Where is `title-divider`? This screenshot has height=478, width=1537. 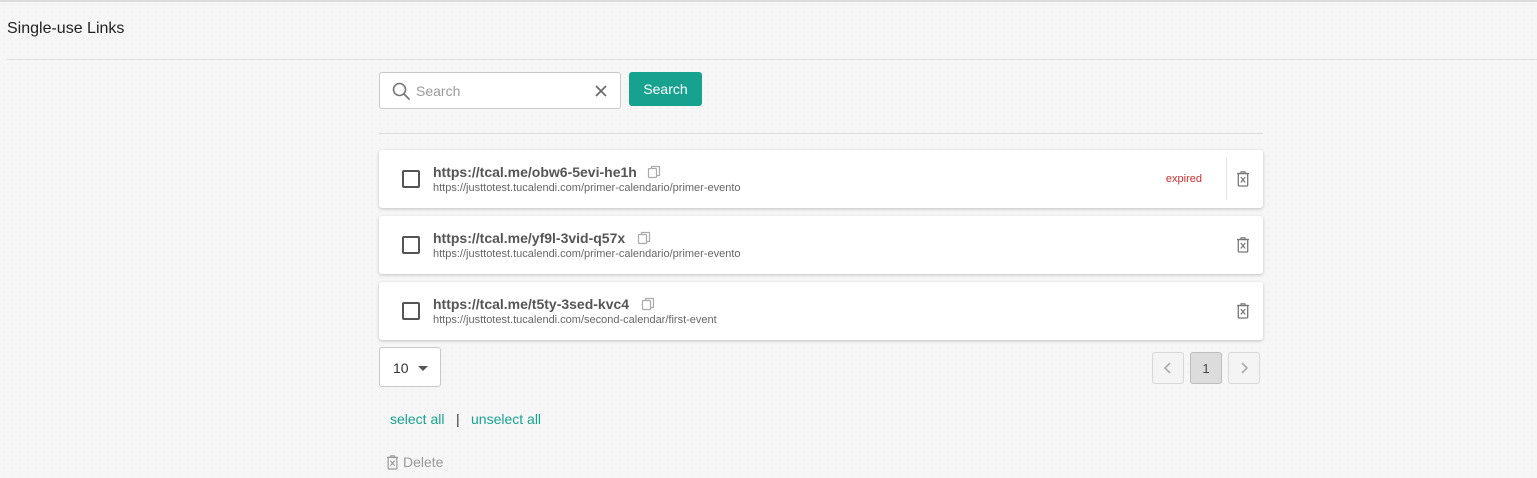 title-divider is located at coordinates (772, 59).